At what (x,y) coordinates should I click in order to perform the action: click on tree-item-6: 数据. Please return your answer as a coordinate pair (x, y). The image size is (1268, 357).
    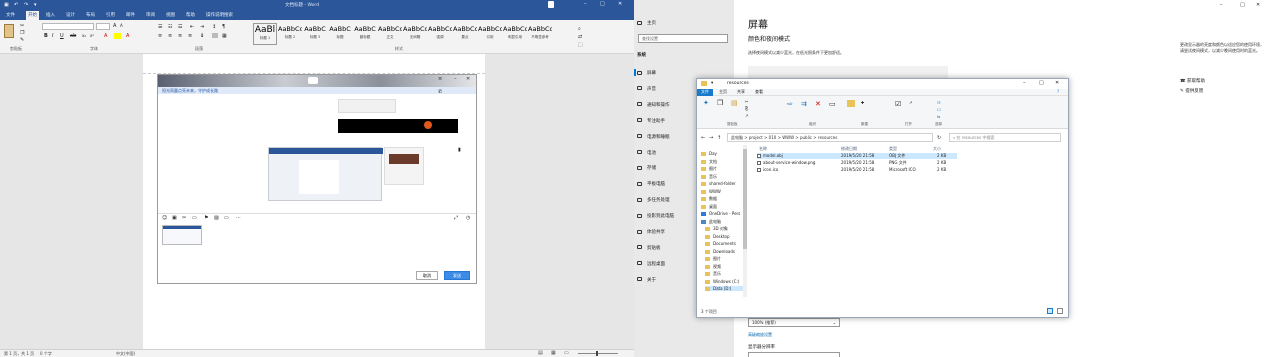
    Looking at the image, I should click on (709, 199).